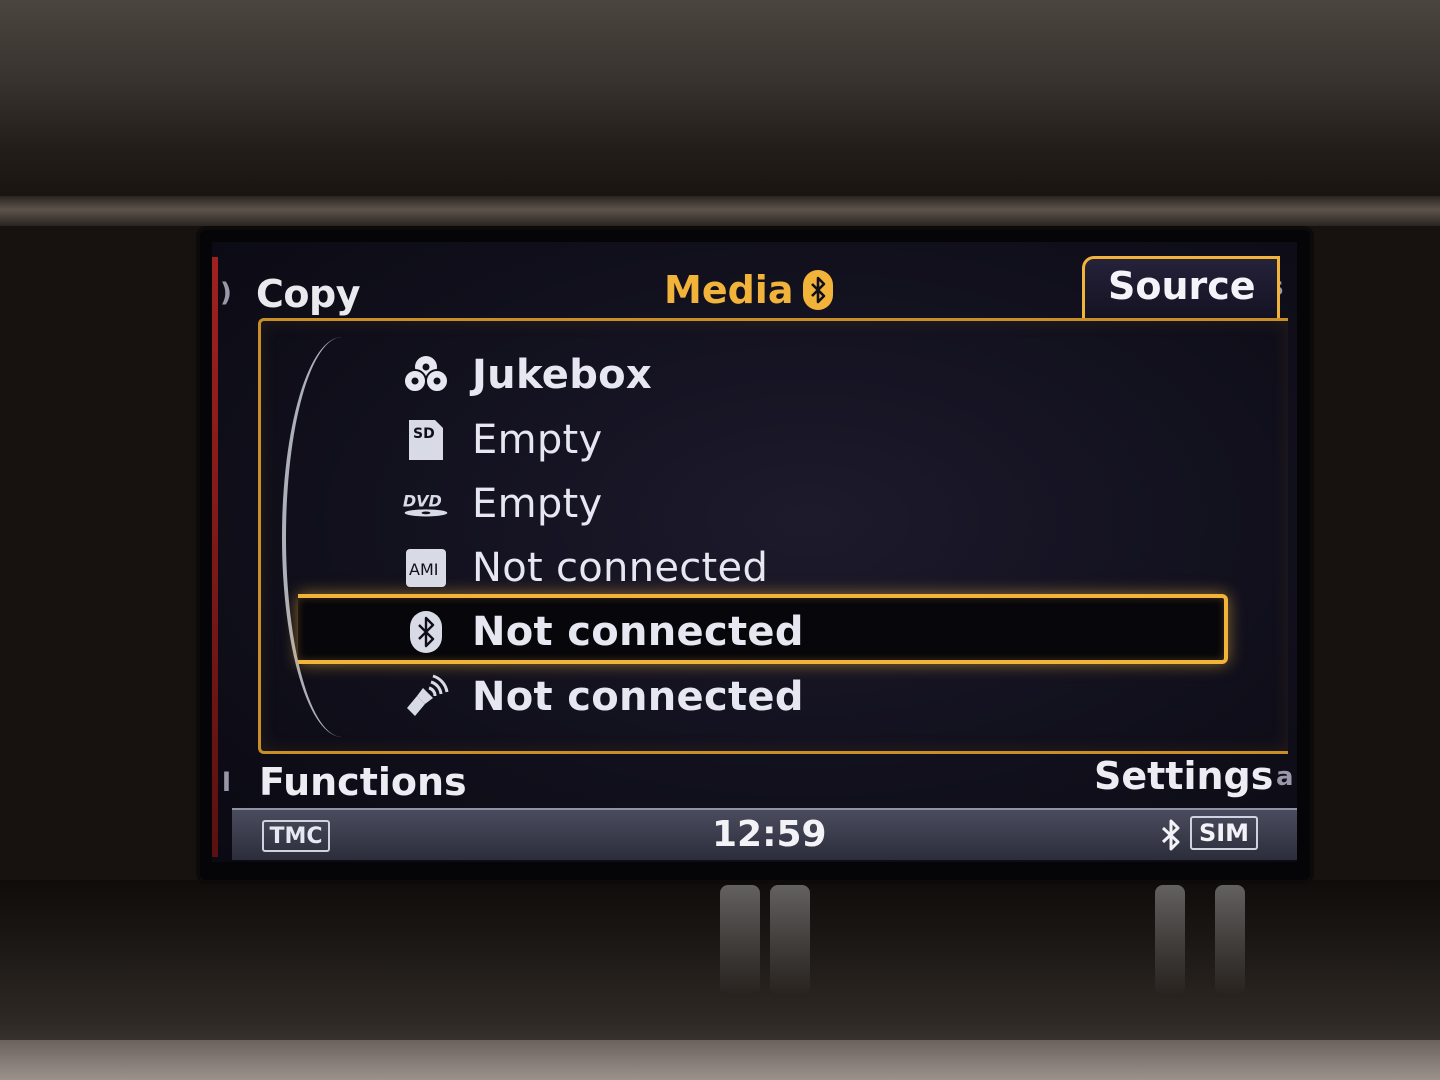  What do you see at coordinates (720, 211) in the screenshot?
I see `dashboard-trim` at bounding box center [720, 211].